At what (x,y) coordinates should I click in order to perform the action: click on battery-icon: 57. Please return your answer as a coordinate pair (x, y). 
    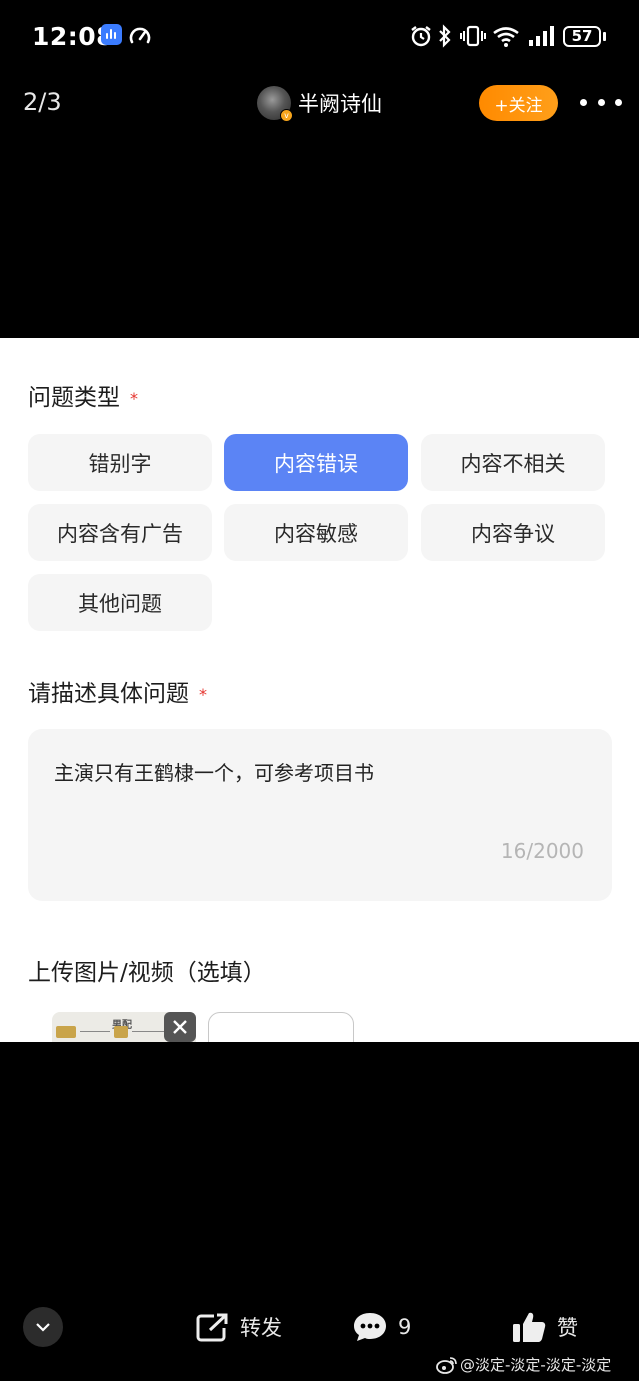
    Looking at the image, I should click on (582, 36).